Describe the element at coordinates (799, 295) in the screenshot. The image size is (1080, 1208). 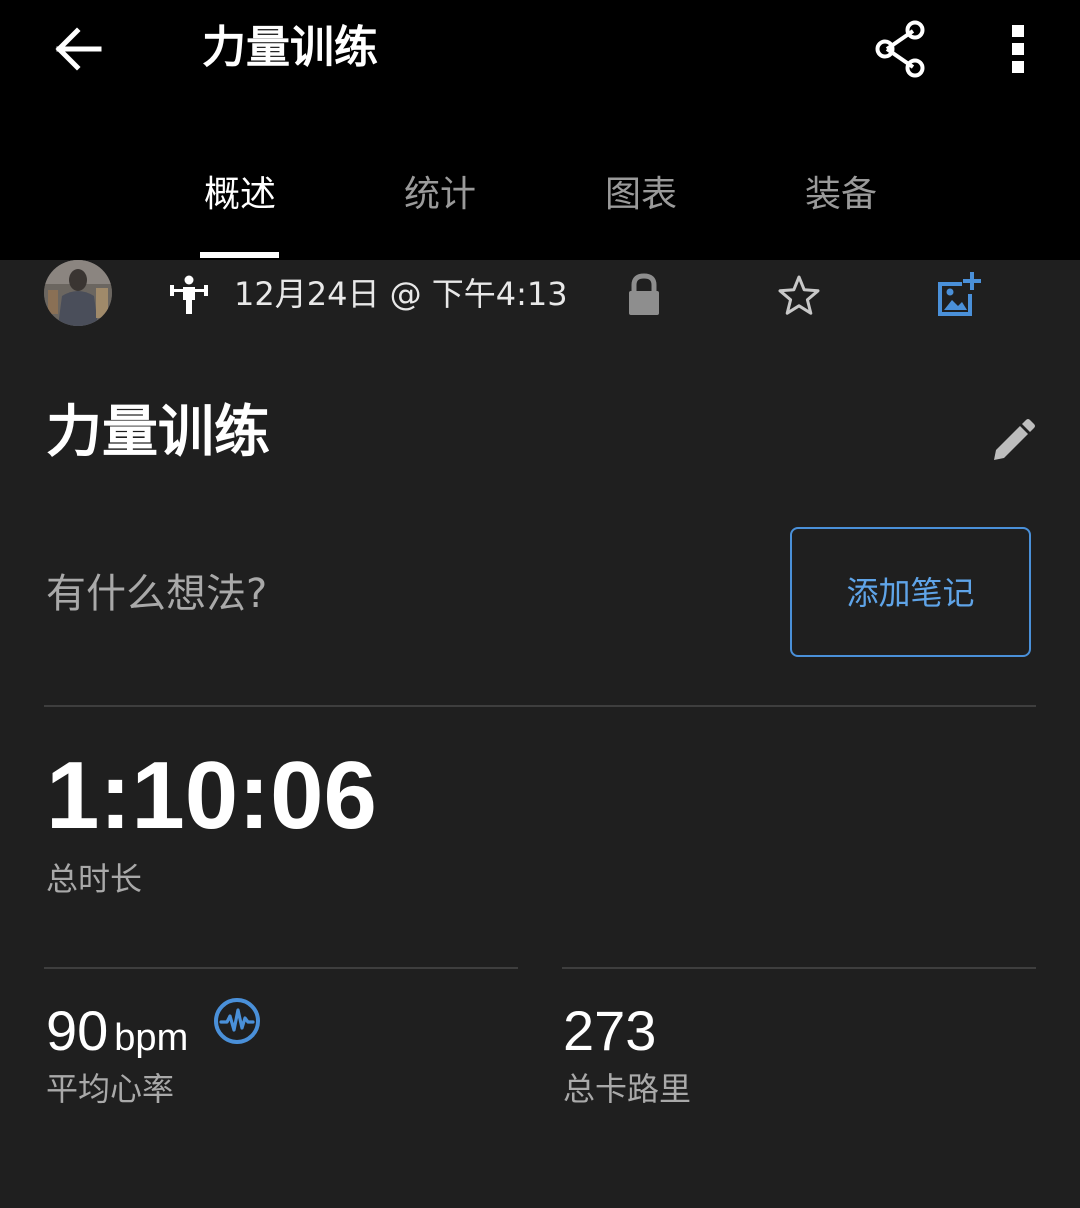
I see `star-outline-icon` at that location.